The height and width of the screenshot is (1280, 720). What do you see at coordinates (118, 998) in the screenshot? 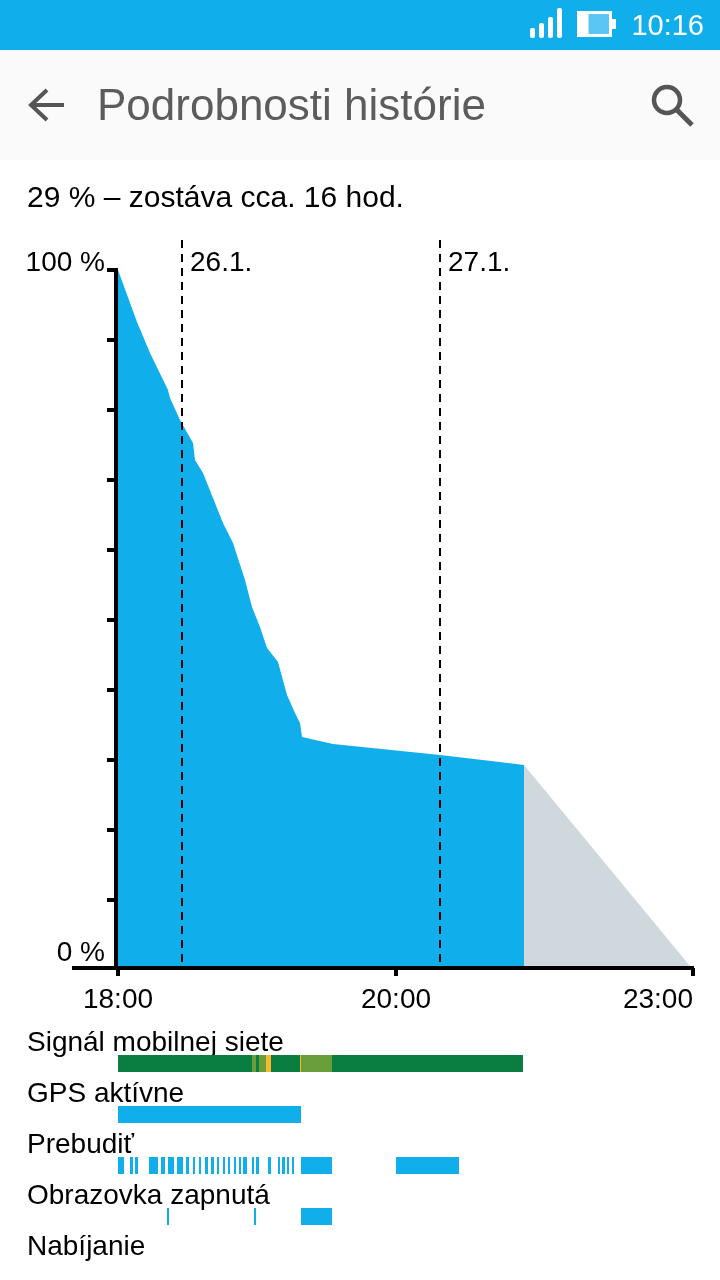
I see `time-label: 18:00` at bounding box center [118, 998].